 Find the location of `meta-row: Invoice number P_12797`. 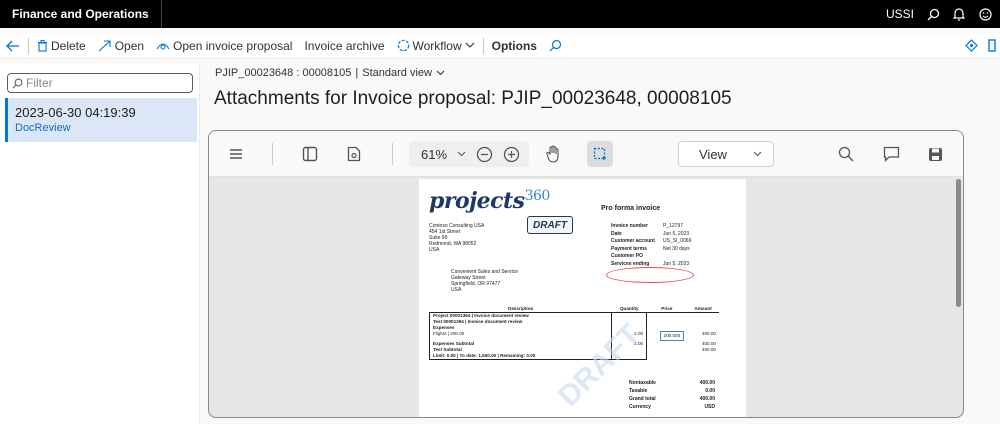

meta-row: Invoice number P_12797 is located at coordinates (651, 227).